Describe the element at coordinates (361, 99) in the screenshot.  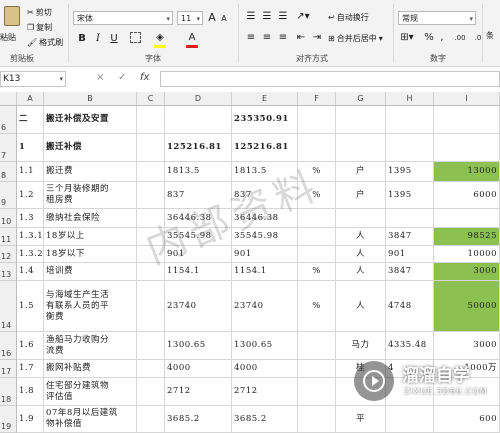
I see `column-header-g: G` at that location.